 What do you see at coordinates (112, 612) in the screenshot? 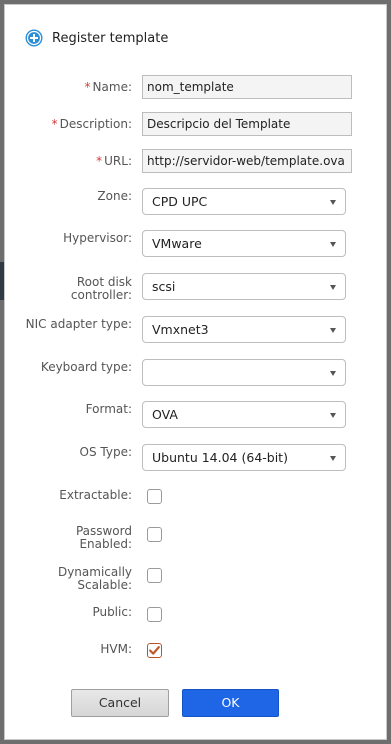
I see `public-label: Public:` at bounding box center [112, 612].